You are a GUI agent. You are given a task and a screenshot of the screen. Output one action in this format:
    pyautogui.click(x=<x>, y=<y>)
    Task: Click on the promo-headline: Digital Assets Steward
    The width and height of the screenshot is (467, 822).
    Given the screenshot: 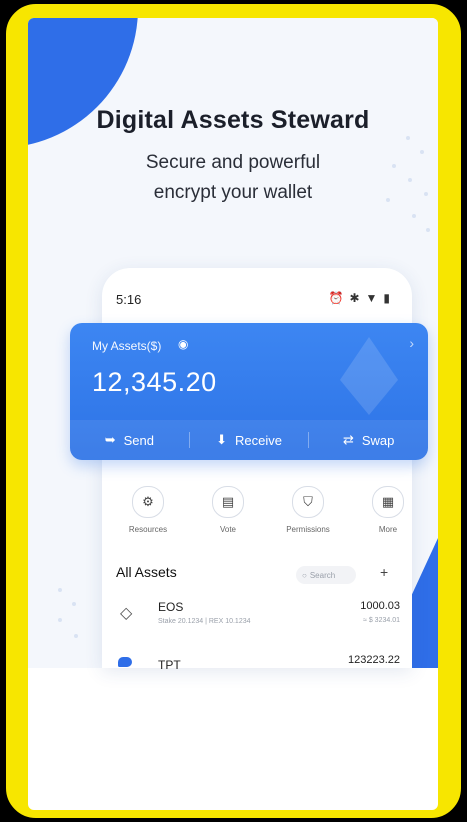 What is the action you would take?
    pyautogui.click(x=233, y=120)
    